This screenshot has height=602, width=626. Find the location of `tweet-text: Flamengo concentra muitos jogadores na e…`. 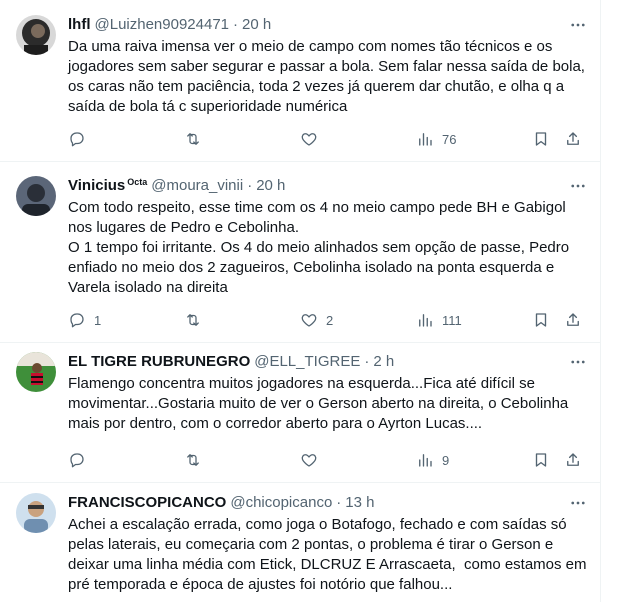

tweet-text: Flamengo concentra muitos jogadores na e… is located at coordinates (320, 403).